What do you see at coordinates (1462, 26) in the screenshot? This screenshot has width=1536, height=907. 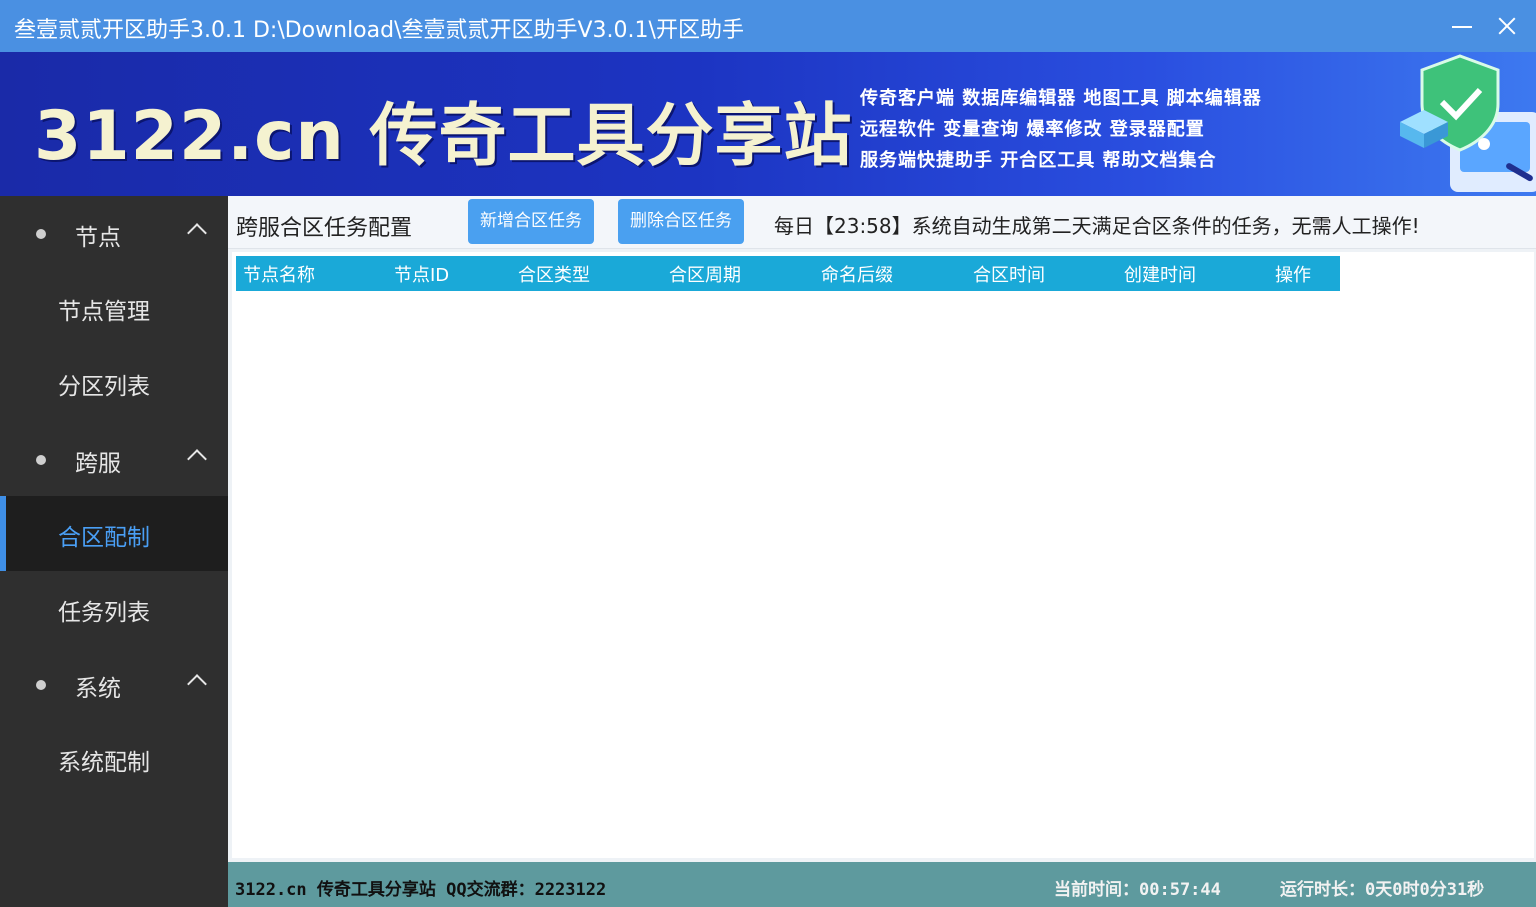 I see `minimize-icon` at bounding box center [1462, 26].